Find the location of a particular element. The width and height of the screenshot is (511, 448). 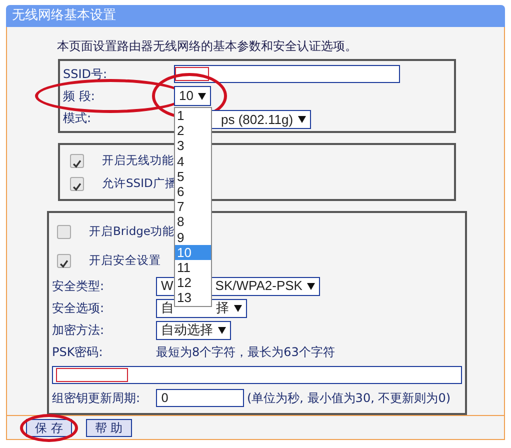

dropdown-option: 12 is located at coordinates (193, 282).